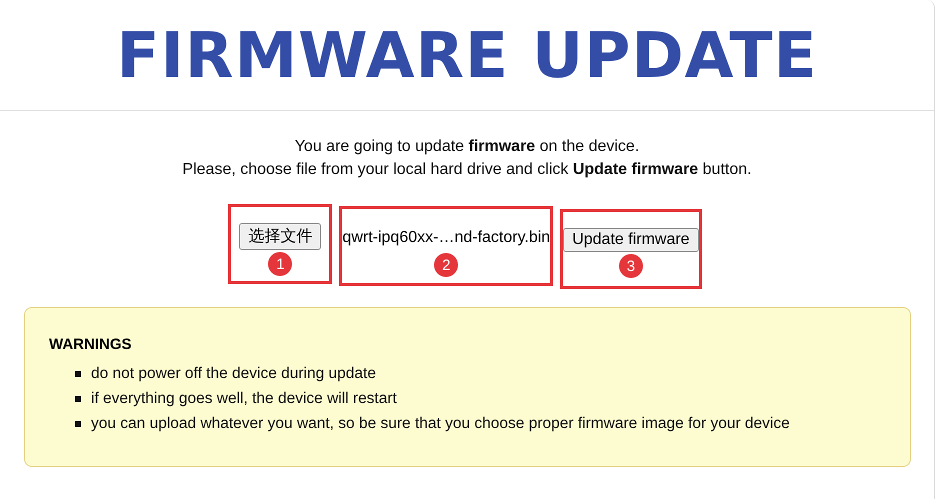  What do you see at coordinates (467, 170) in the screenshot?
I see `intro-text: Please, choose file from your local hard drive and click Update firmware button.` at bounding box center [467, 170].